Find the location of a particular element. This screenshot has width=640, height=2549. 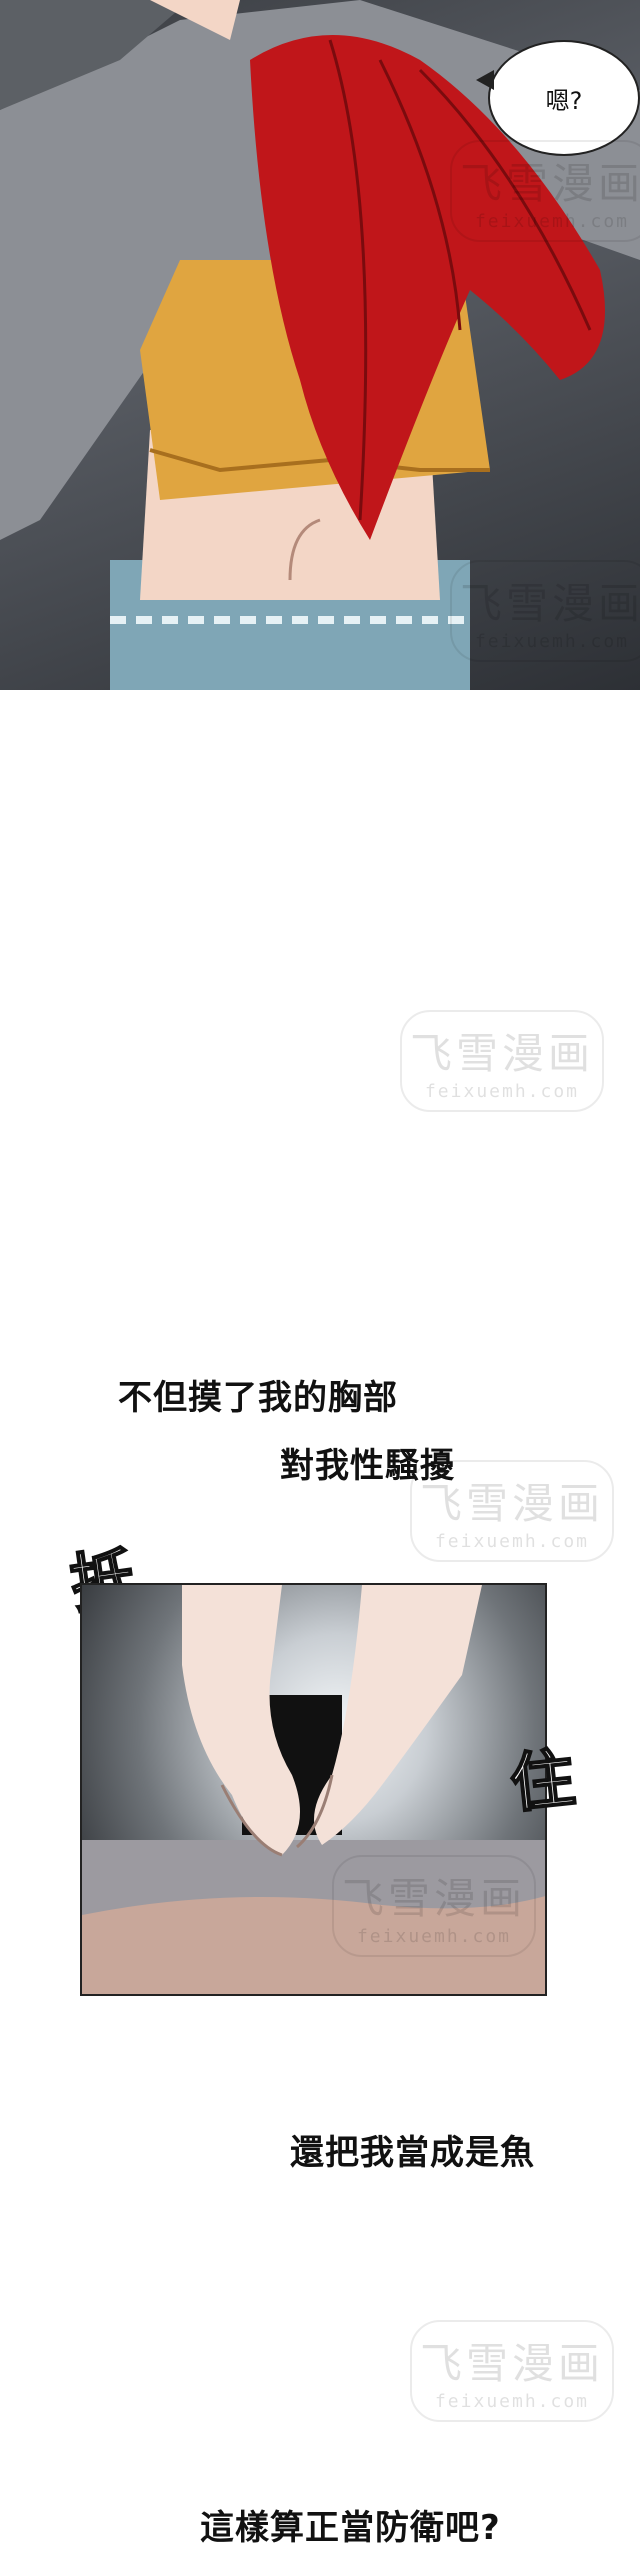

sound-effect: 住 is located at coordinates (542, 1782).